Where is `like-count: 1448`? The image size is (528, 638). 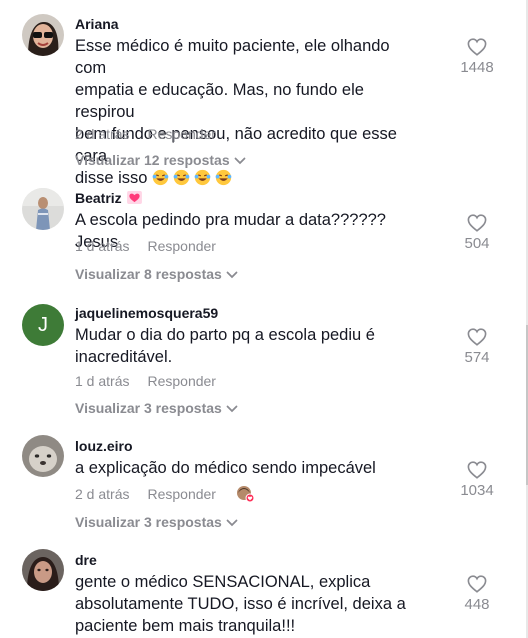
like-count: 1448 is located at coordinates (477, 67).